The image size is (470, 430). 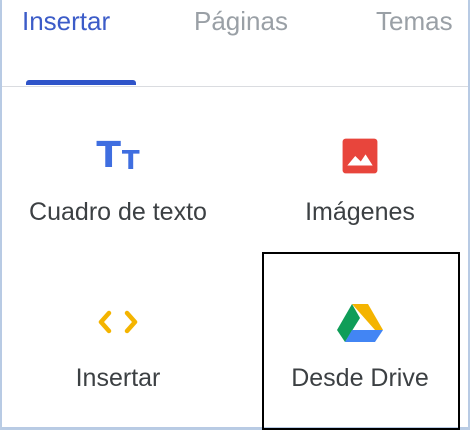 I want to click on embed-label: Insertar, so click(x=118, y=378).